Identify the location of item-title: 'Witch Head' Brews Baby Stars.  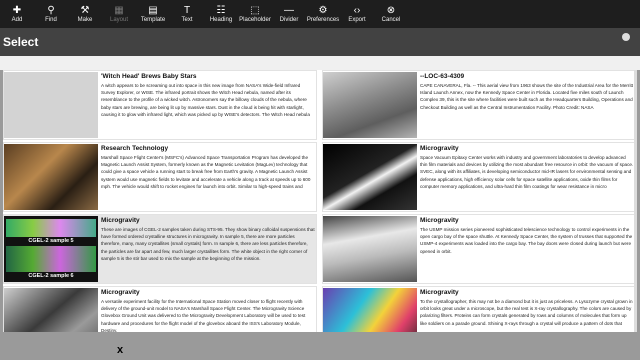
(149, 76).